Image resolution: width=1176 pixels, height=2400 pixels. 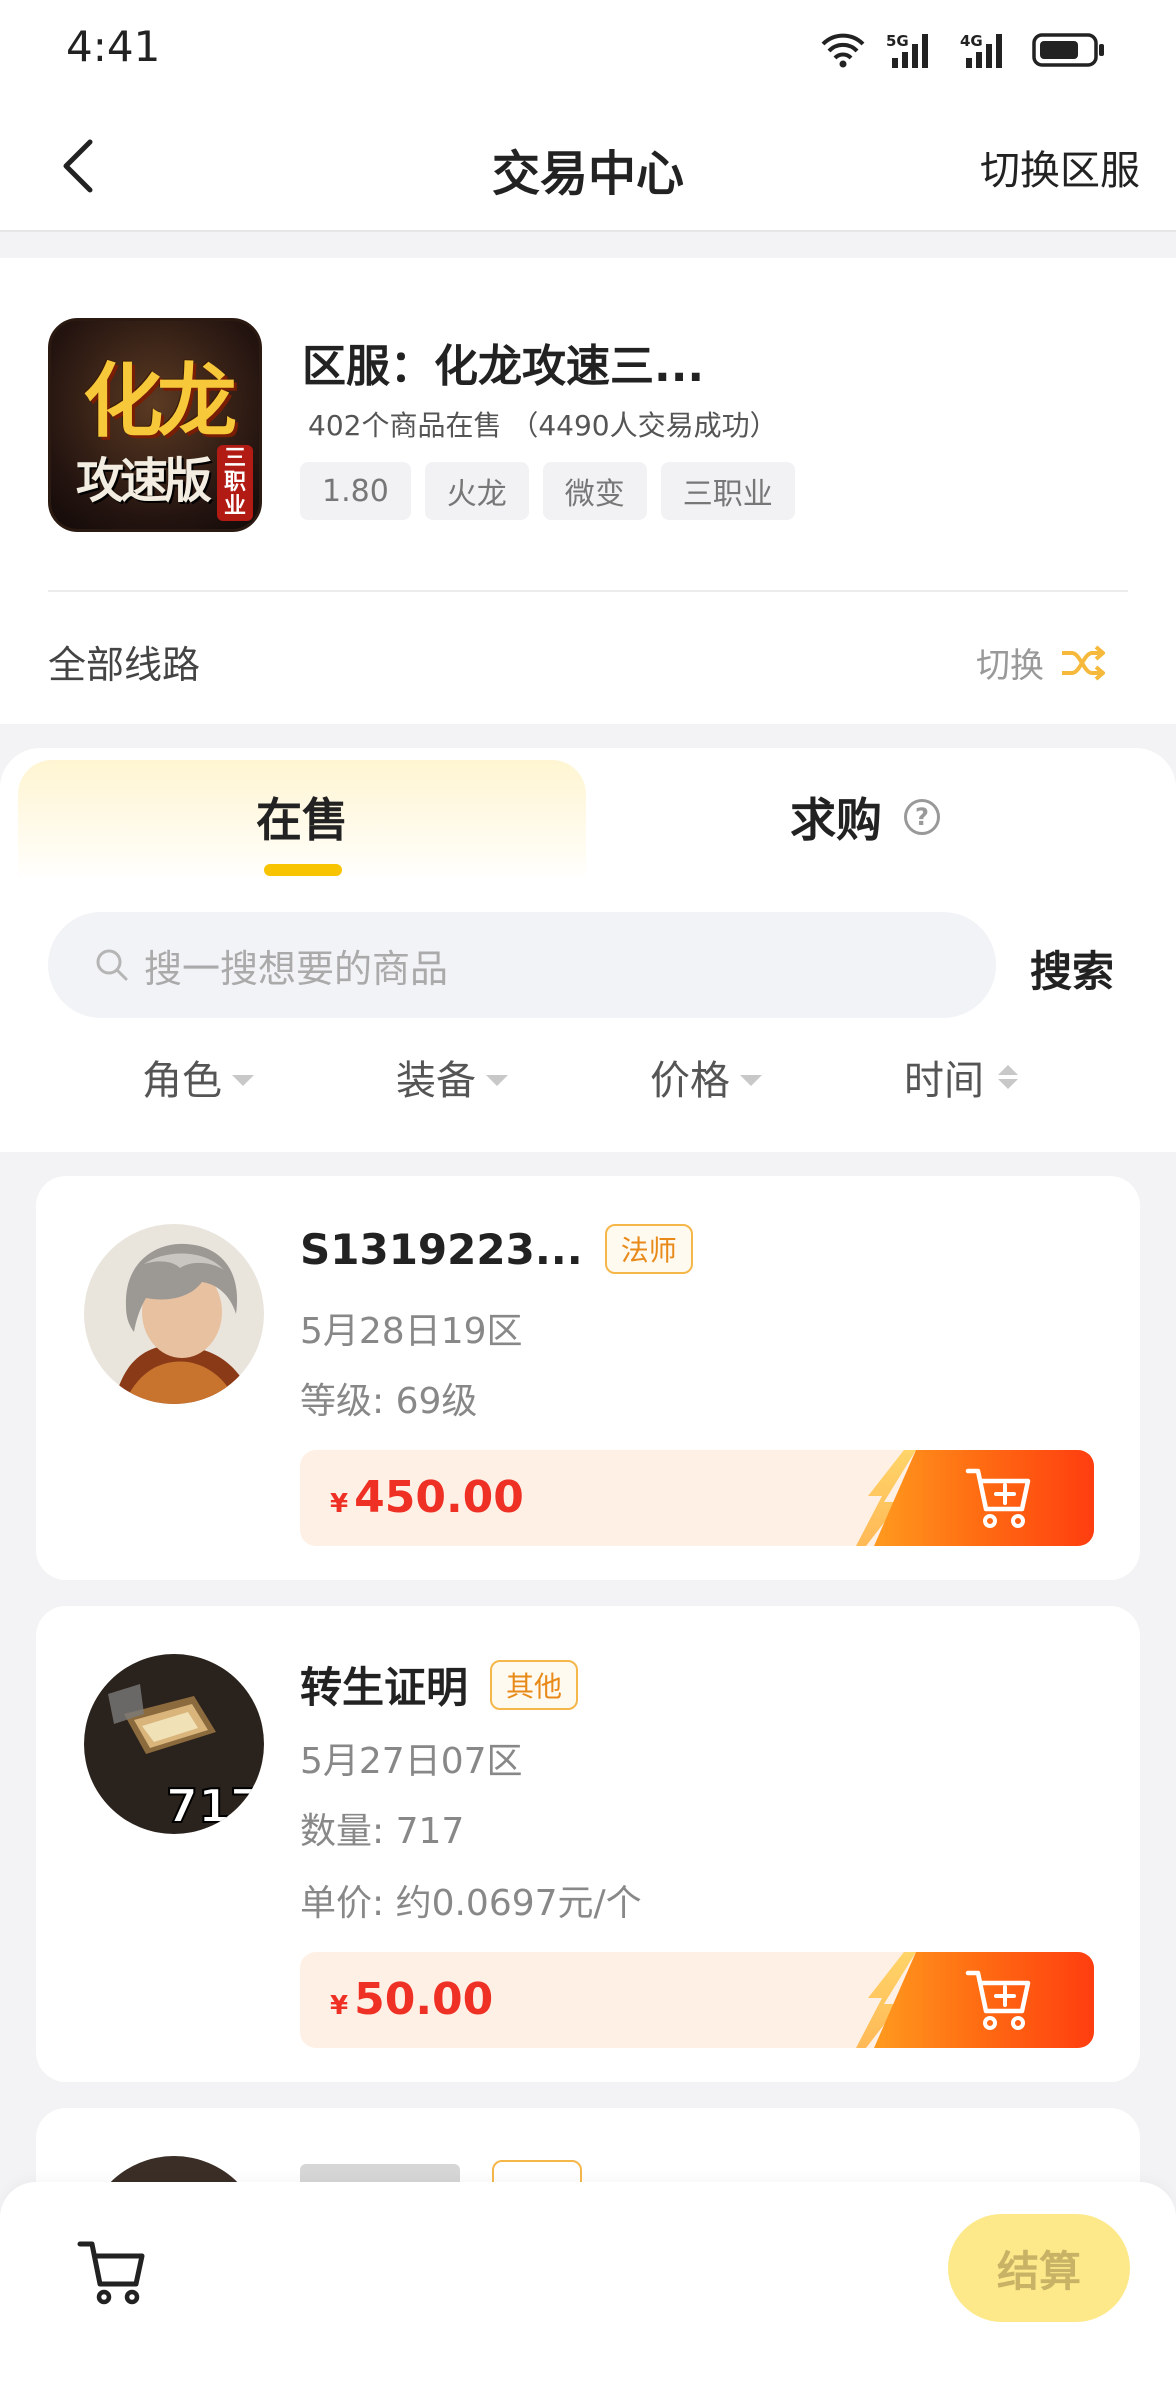 I want to click on listing-quantity: 数量: 717, so click(x=382, y=1831).